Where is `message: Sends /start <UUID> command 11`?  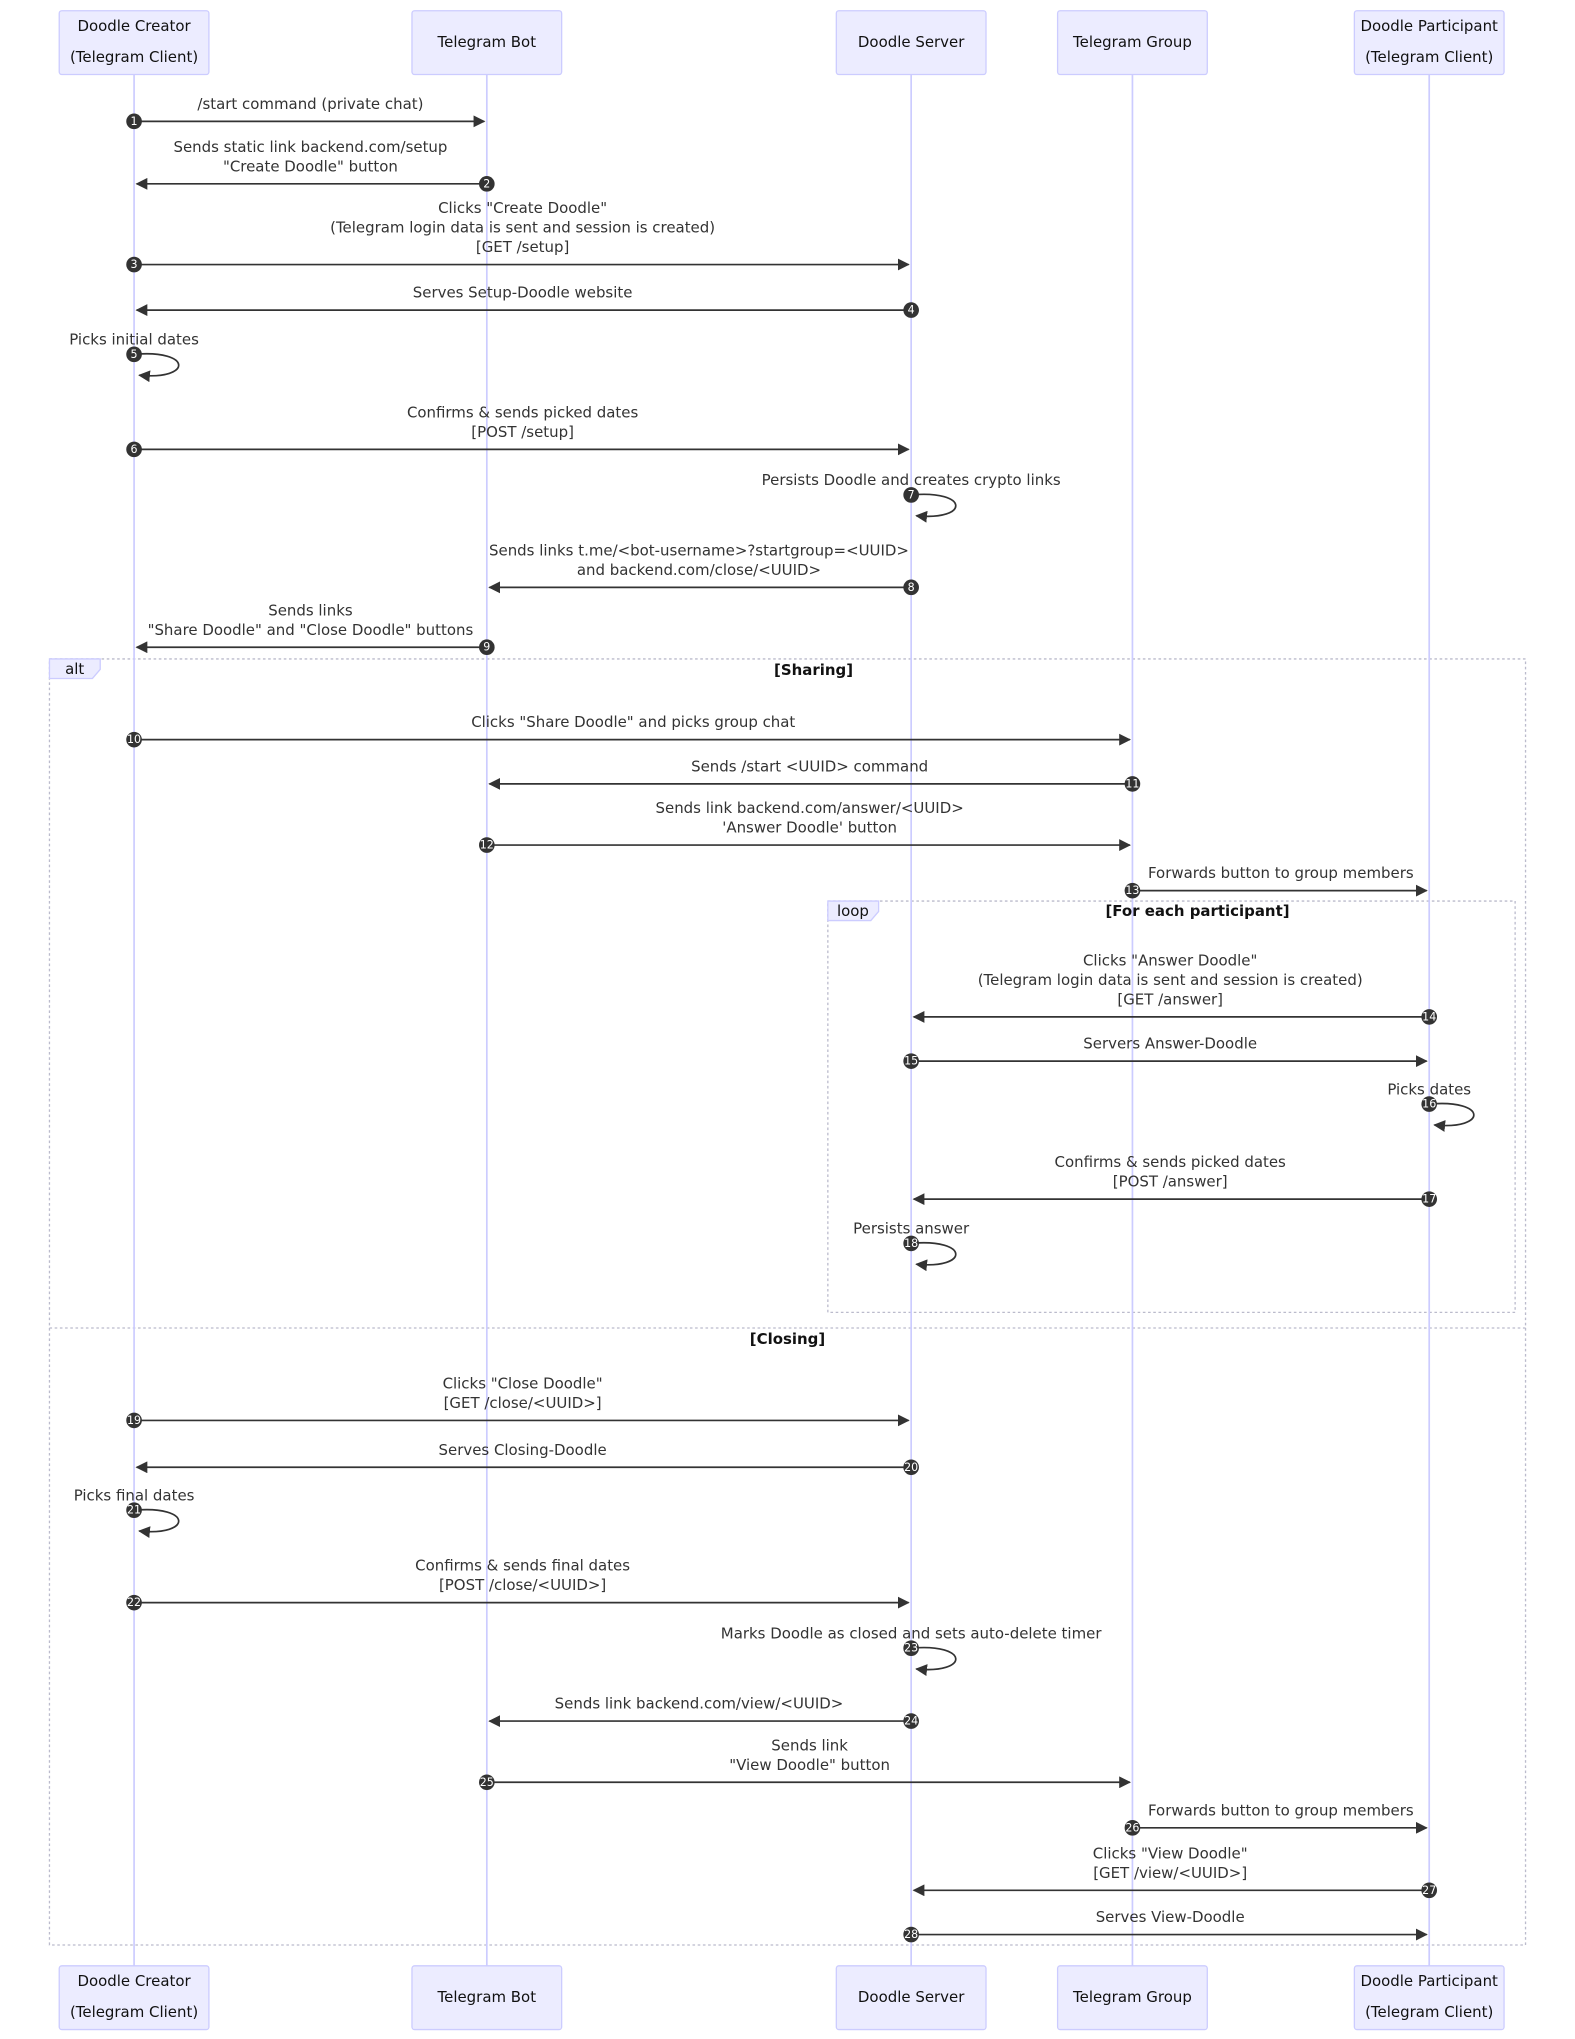
message: Sends /start <UUID> command 11 is located at coordinates (814, 774).